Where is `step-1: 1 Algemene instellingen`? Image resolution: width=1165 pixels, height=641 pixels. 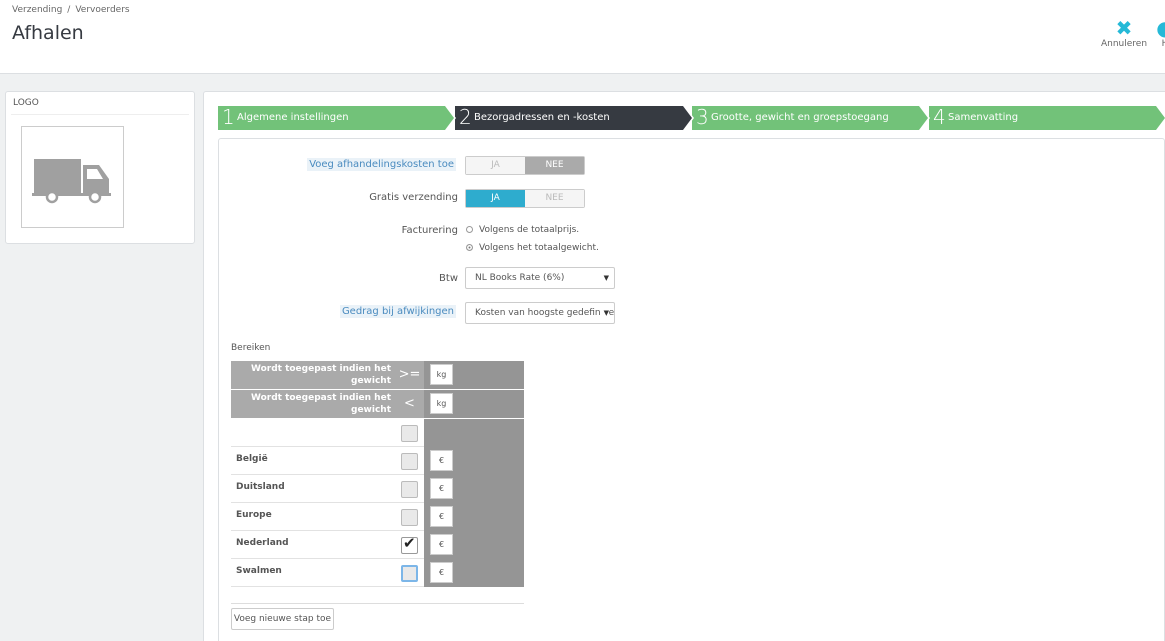 step-1: 1 Algemene instellingen is located at coordinates (337, 117).